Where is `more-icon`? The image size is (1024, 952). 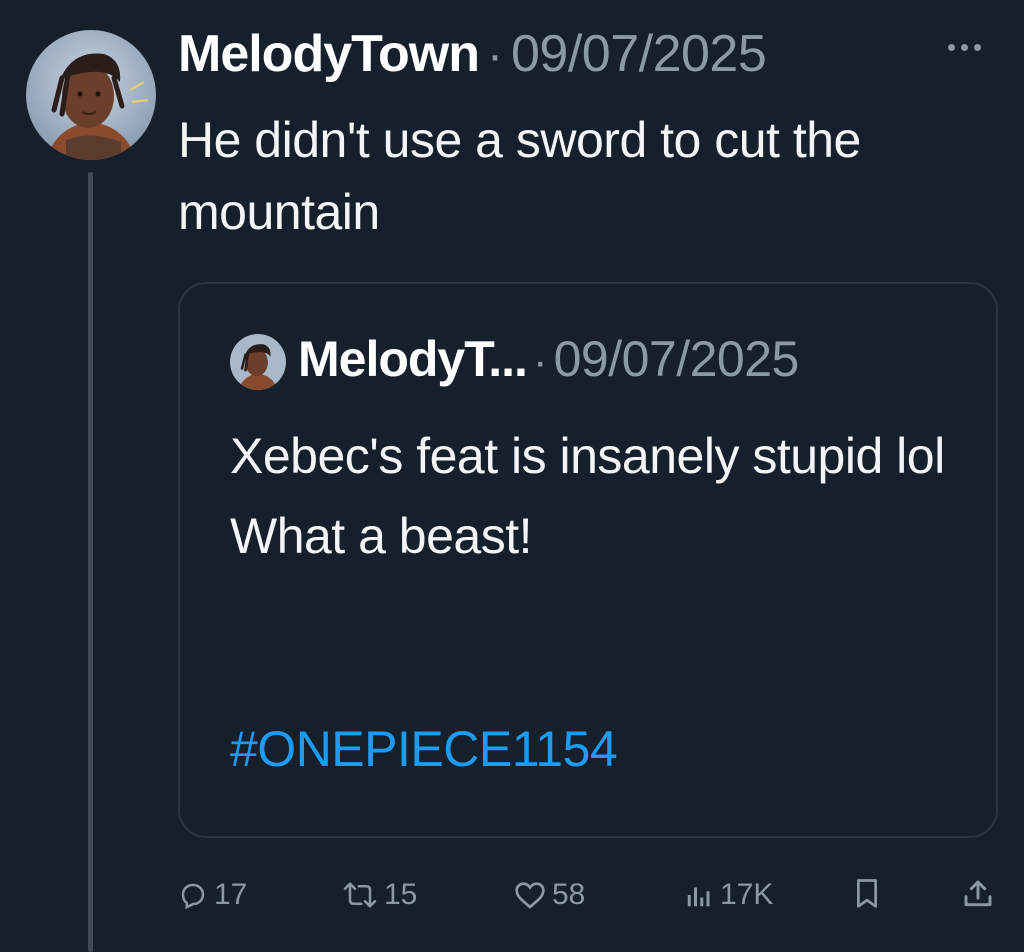
more-icon is located at coordinates (964, 47).